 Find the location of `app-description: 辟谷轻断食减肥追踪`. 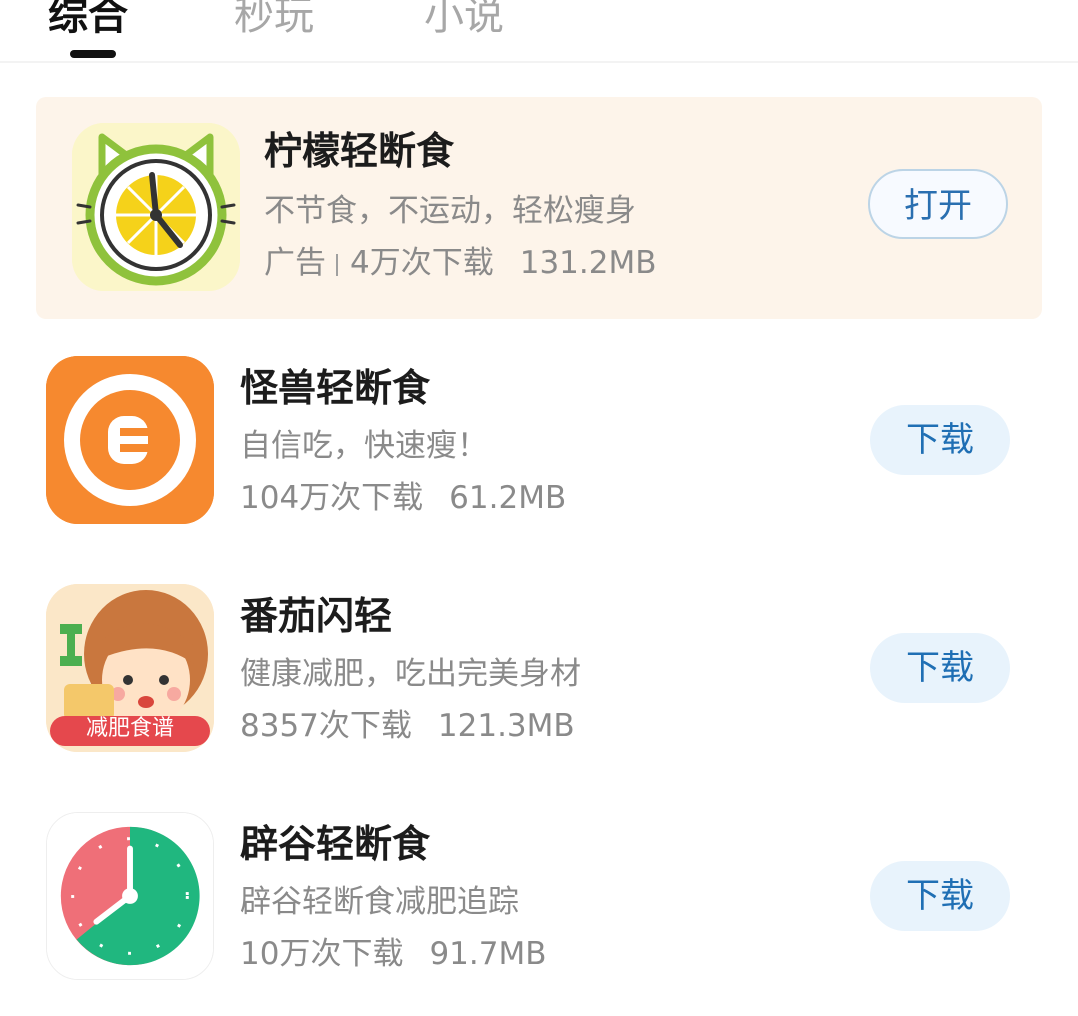

app-description: 辟谷轻断食减肥追踪 is located at coordinates (379, 902).